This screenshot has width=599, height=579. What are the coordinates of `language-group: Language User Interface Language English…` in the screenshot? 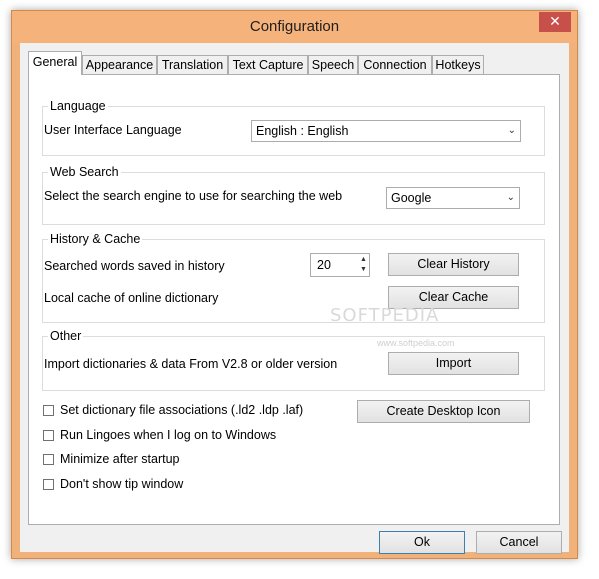 It's located at (293, 127).